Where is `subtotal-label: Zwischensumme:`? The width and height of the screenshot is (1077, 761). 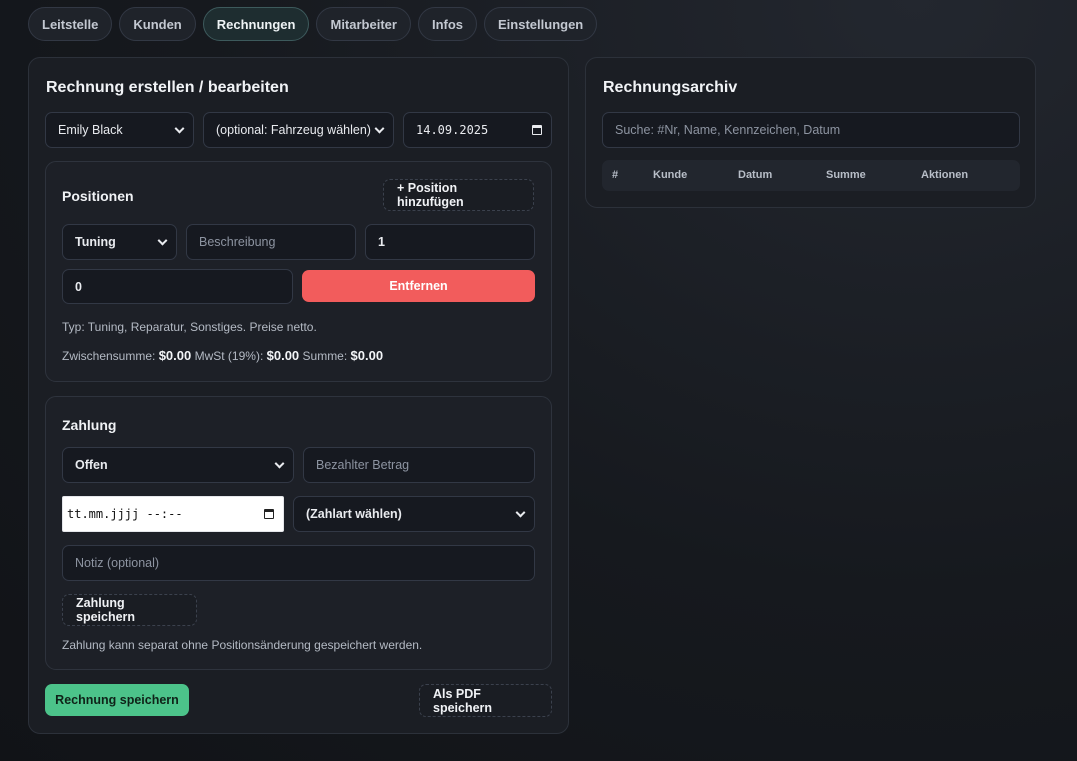 subtotal-label: Zwischensumme: is located at coordinates (109, 356).